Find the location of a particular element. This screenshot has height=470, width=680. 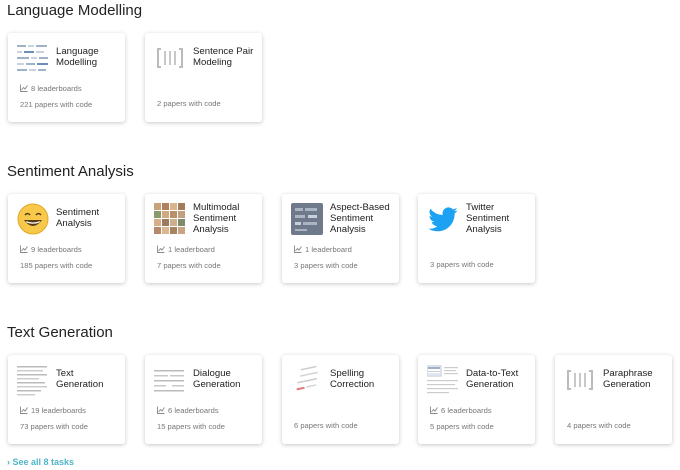

card-title: Sentence Pair Modeling is located at coordinates (223, 57).